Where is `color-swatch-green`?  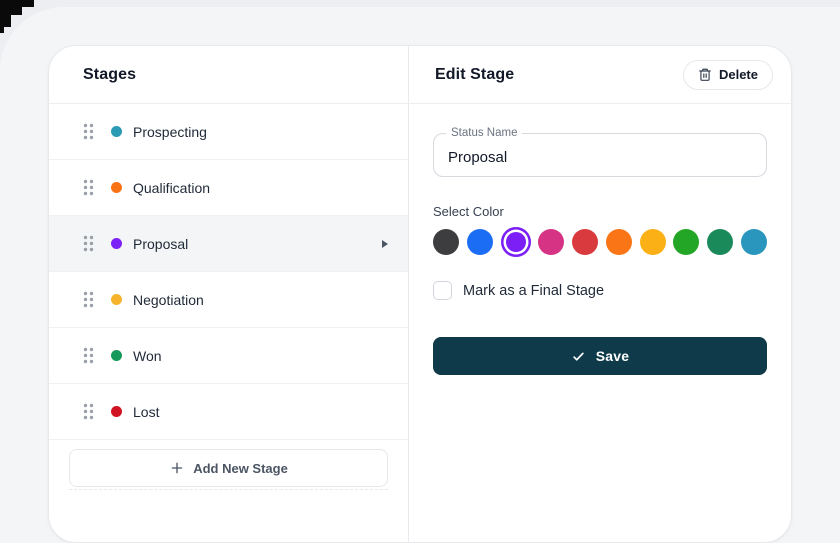
color-swatch-green is located at coordinates (686, 242).